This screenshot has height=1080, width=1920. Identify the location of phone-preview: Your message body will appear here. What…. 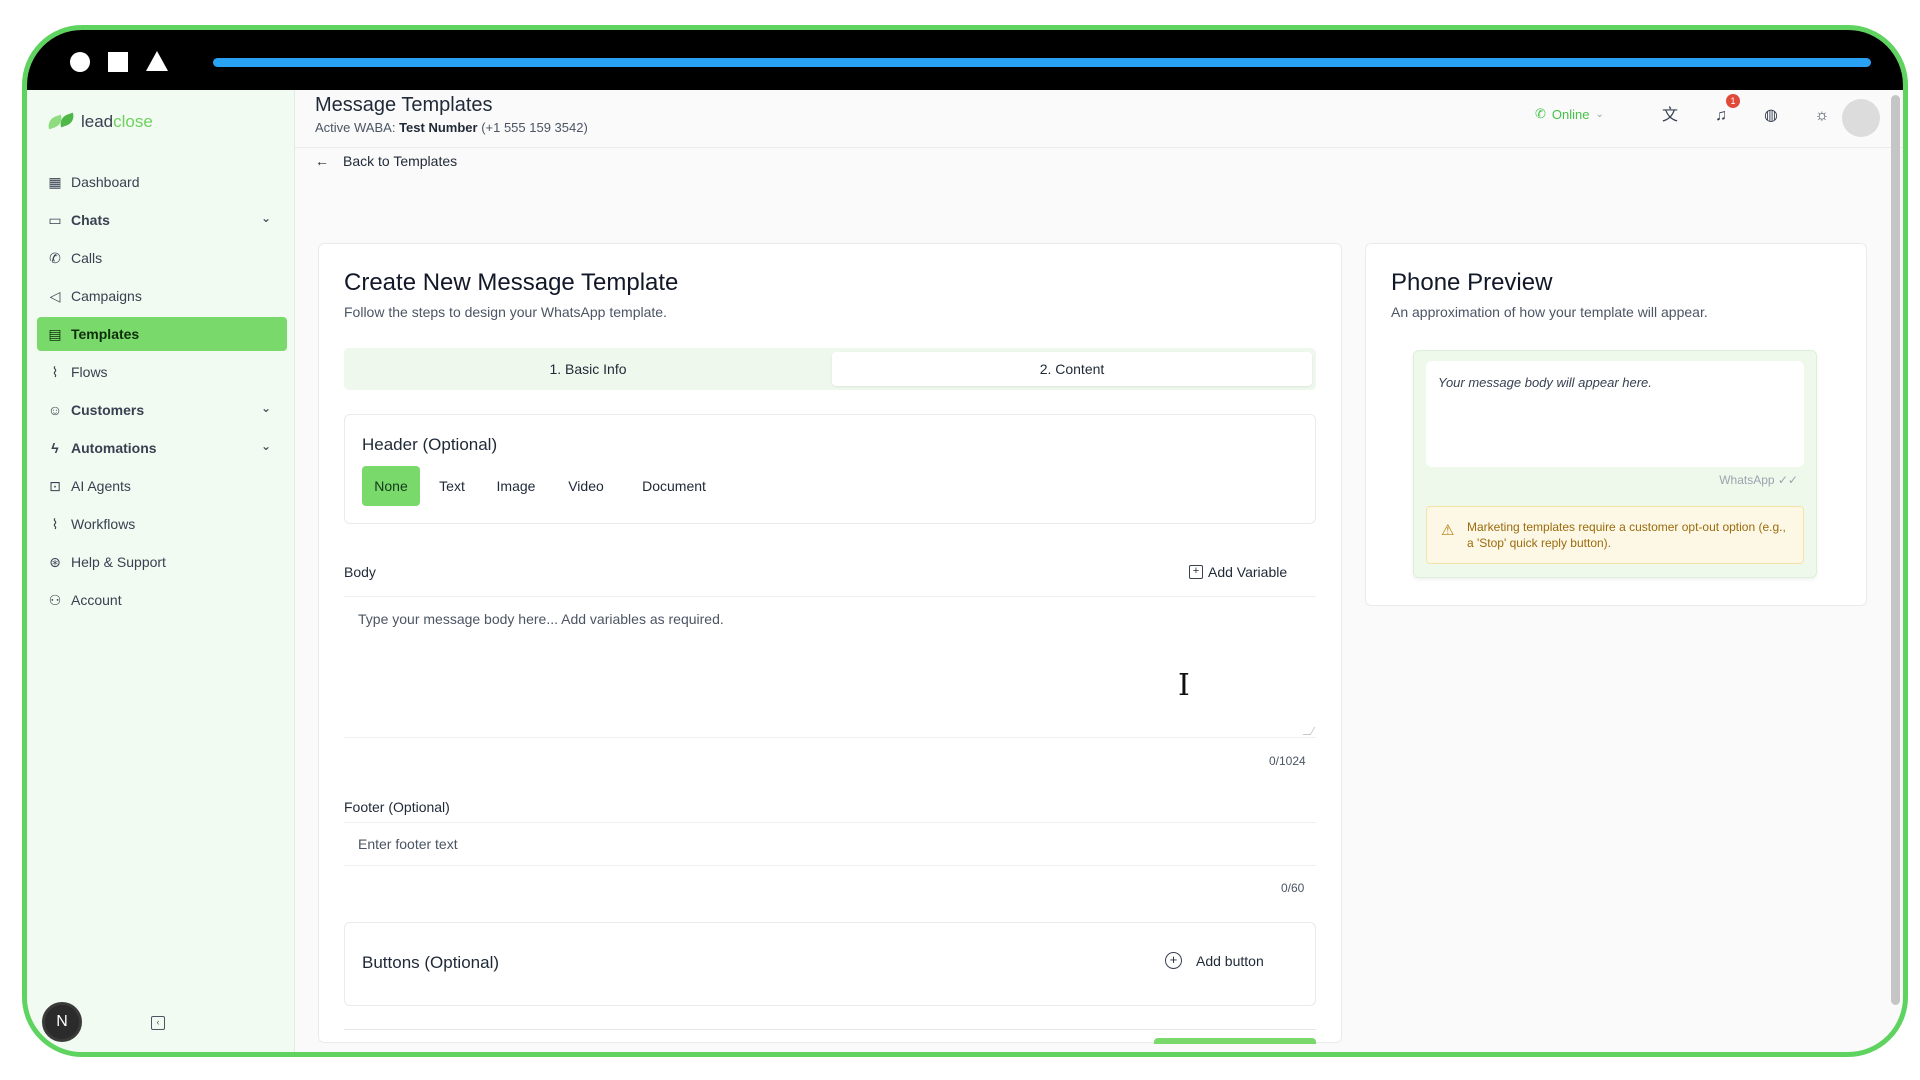
(1615, 464).